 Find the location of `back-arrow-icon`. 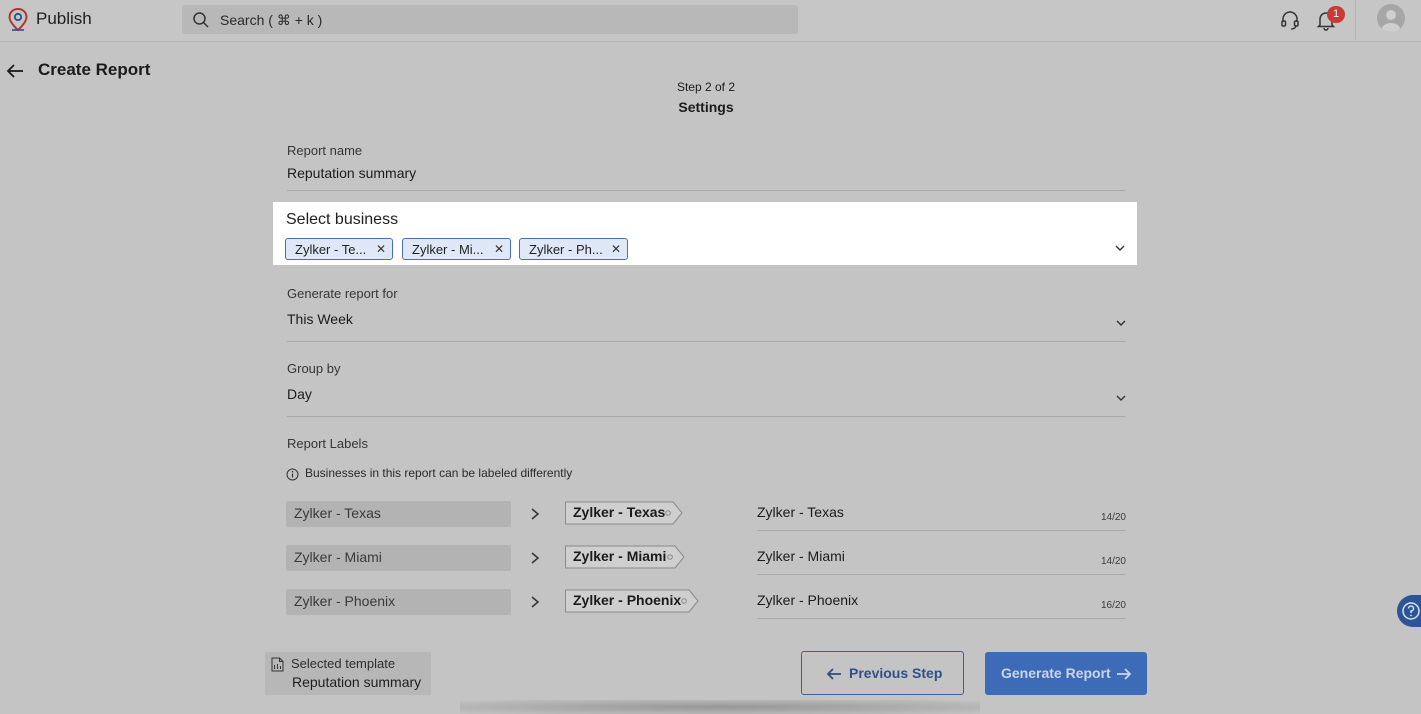

back-arrow-icon is located at coordinates (16, 71).